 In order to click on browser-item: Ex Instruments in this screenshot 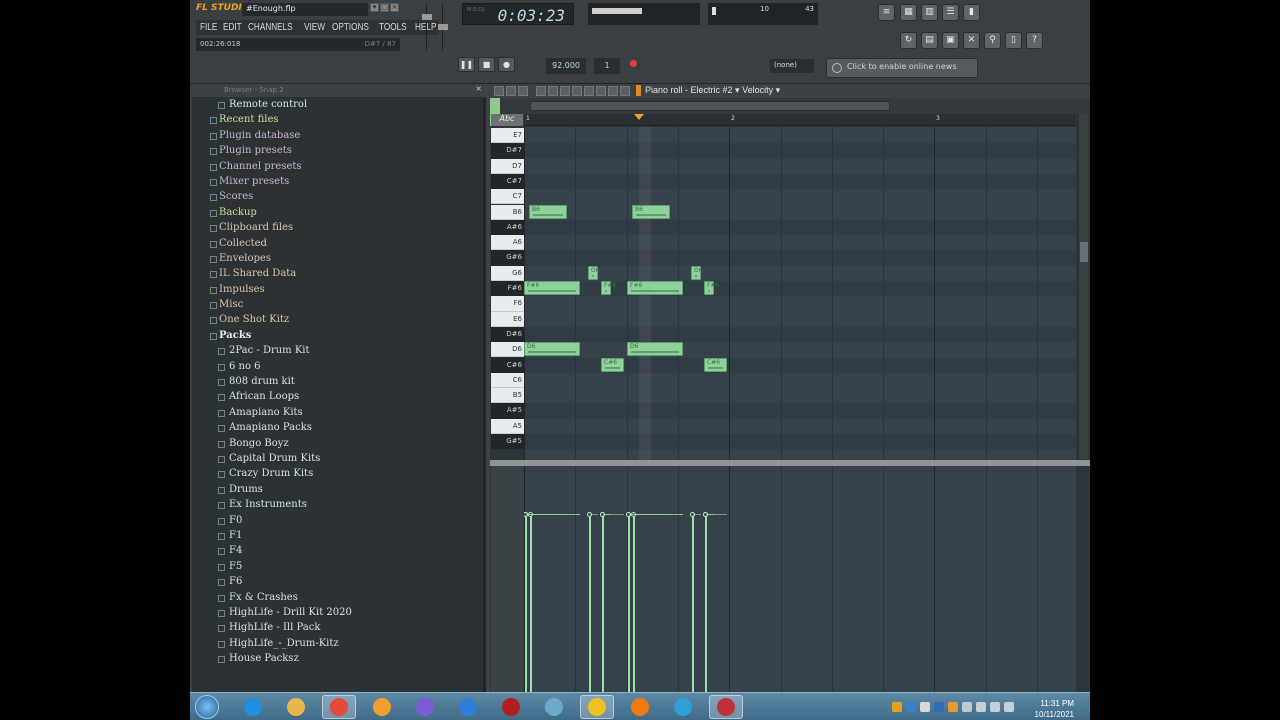, I will do `click(339, 505)`.